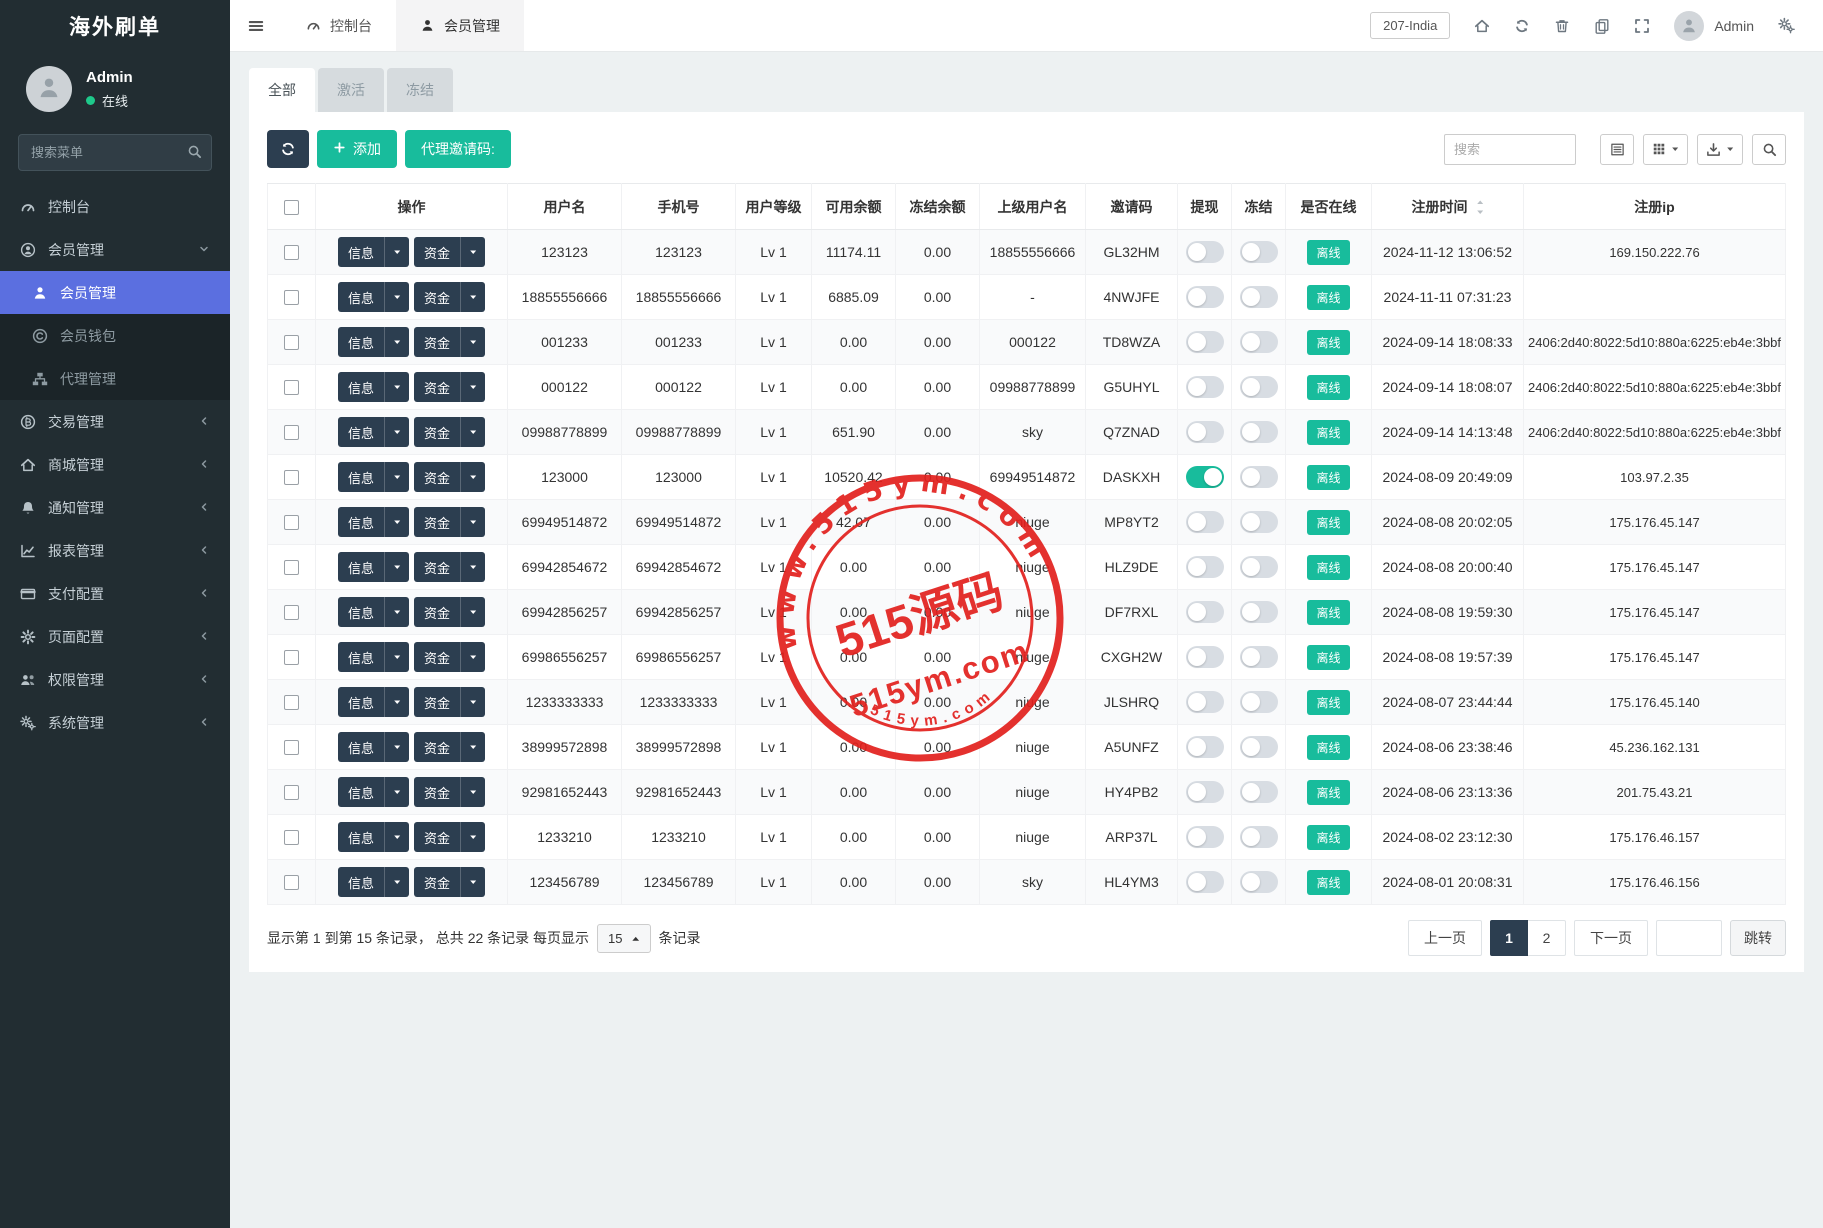 The height and width of the screenshot is (1228, 1823). What do you see at coordinates (1510, 149) in the screenshot?
I see `table-search-input` at bounding box center [1510, 149].